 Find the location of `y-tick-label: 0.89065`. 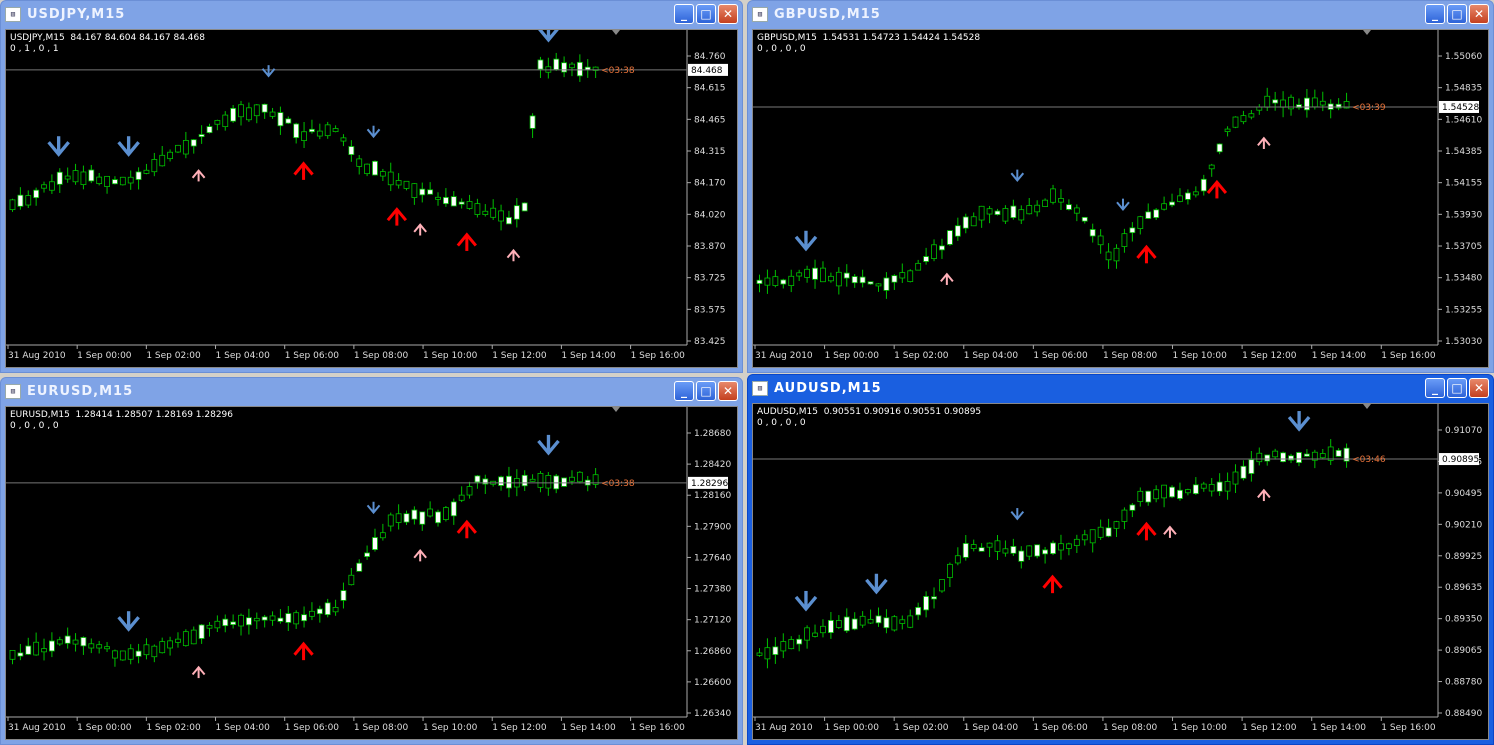

y-tick-label: 0.89065 is located at coordinates (1463, 651).